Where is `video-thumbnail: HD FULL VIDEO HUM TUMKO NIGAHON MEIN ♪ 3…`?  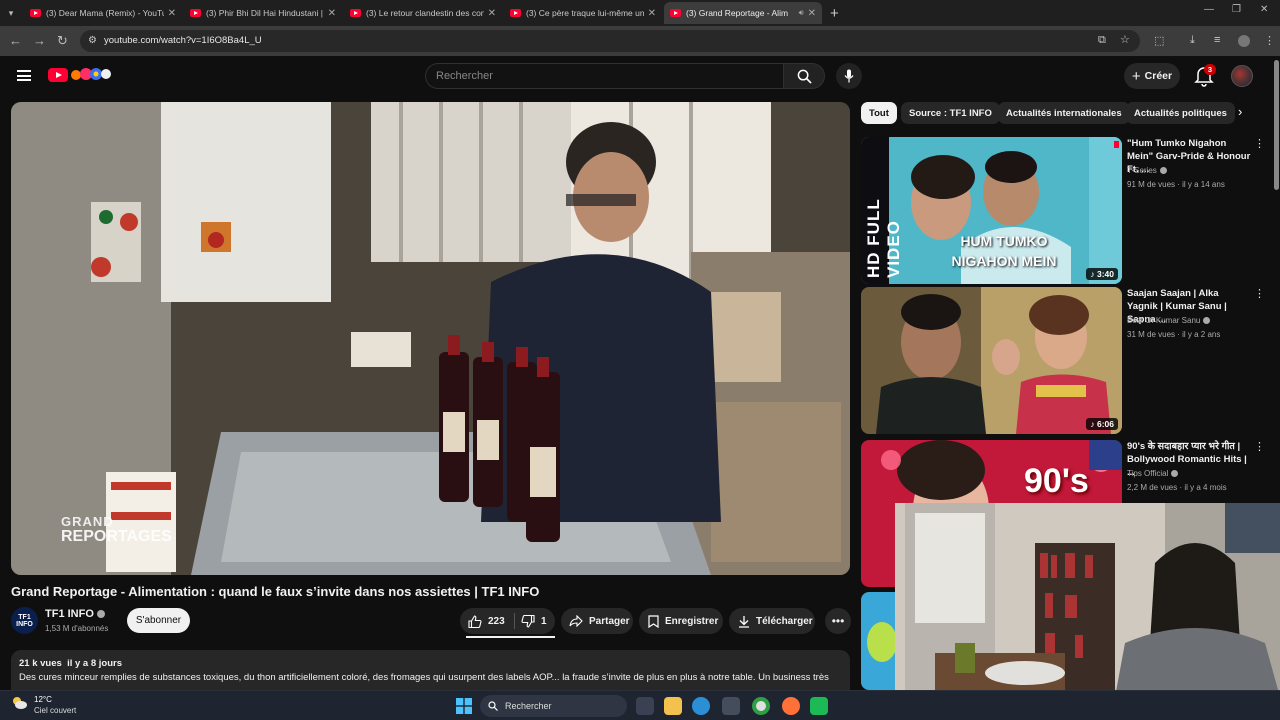
video-thumbnail: HD FULL VIDEO HUM TUMKO NIGAHON MEIN ♪ 3… is located at coordinates (991, 210).